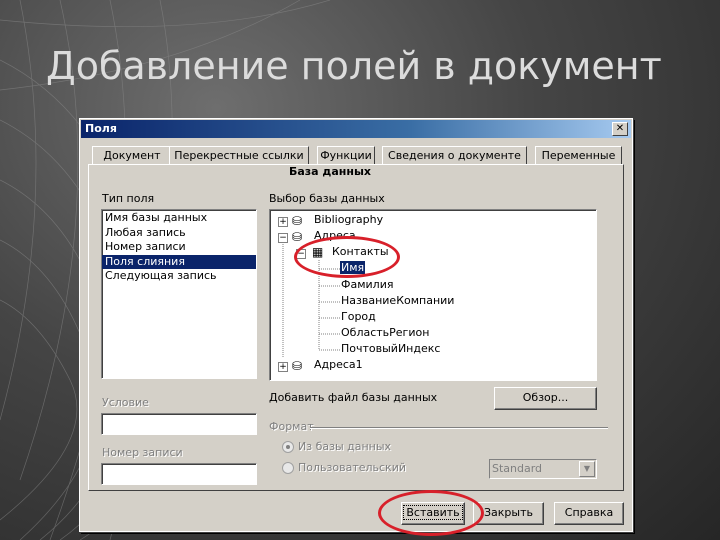  What do you see at coordinates (318, 252) in the screenshot?
I see `table-icon: ▦` at bounding box center [318, 252].